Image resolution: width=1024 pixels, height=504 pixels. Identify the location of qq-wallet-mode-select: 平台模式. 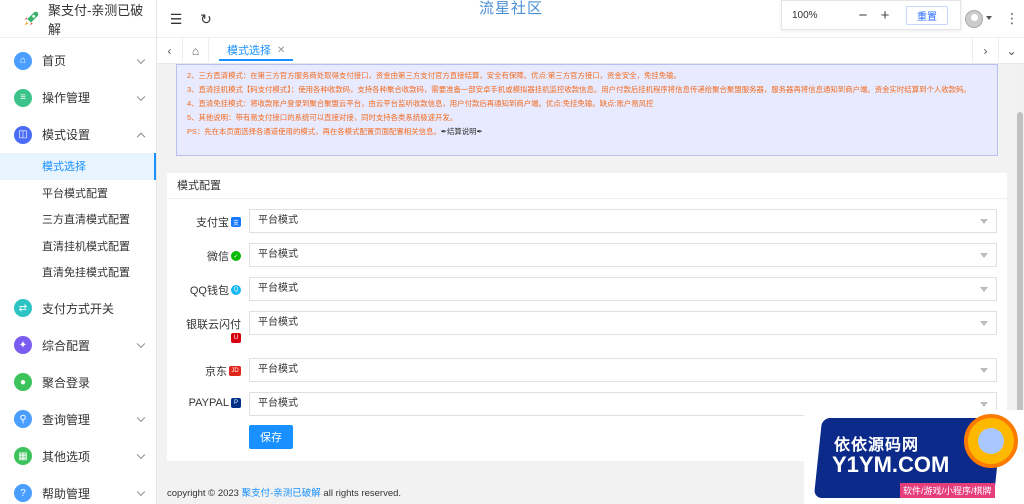
(623, 289).